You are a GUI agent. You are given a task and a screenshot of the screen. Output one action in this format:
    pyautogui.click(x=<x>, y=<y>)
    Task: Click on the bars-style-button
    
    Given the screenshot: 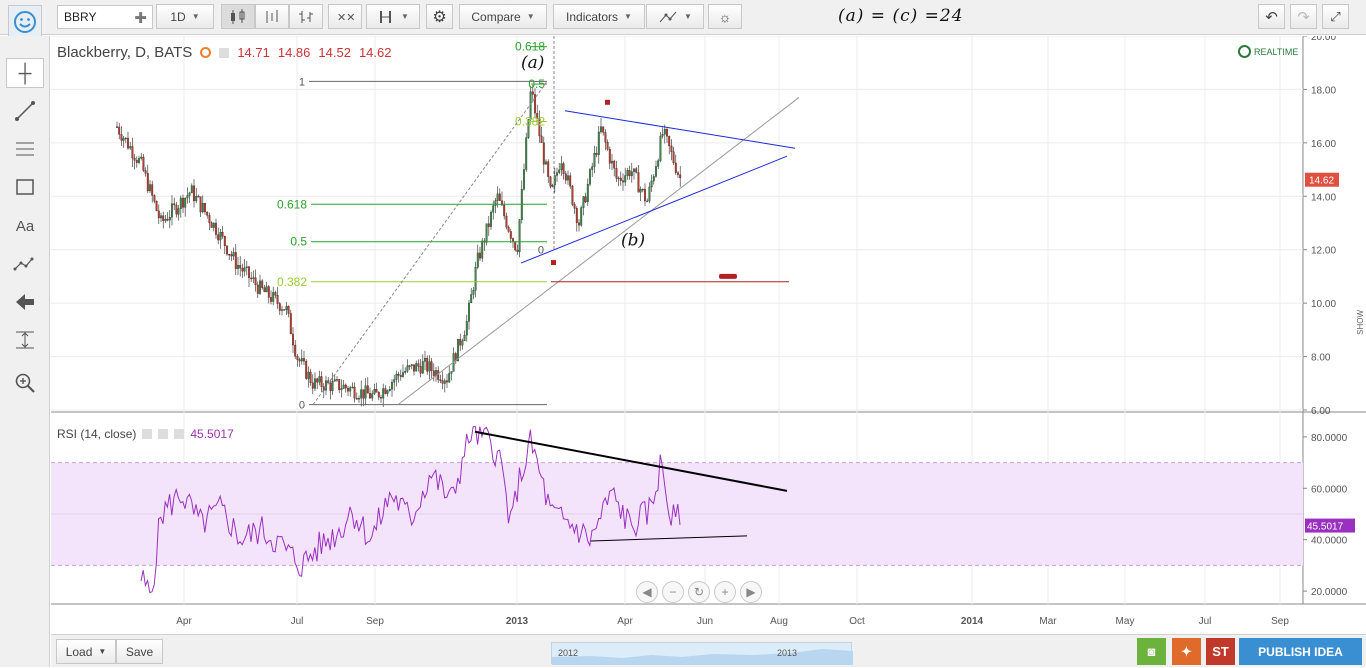 What is the action you would take?
    pyautogui.click(x=306, y=16)
    